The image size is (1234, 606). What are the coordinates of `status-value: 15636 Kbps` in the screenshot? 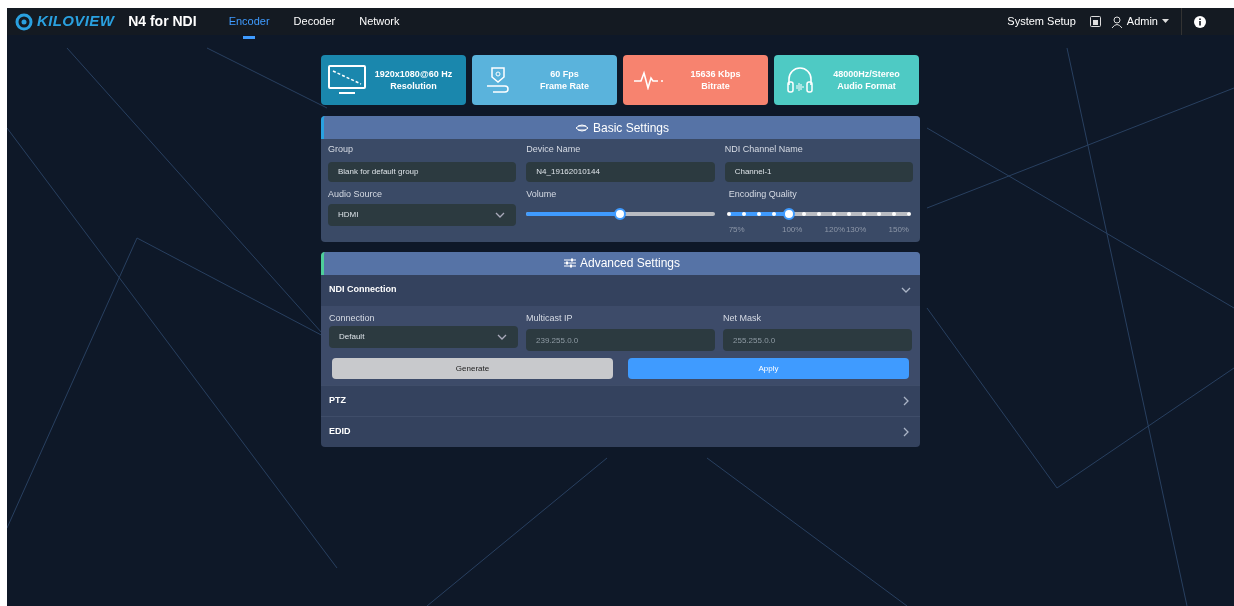 It's located at (715, 74).